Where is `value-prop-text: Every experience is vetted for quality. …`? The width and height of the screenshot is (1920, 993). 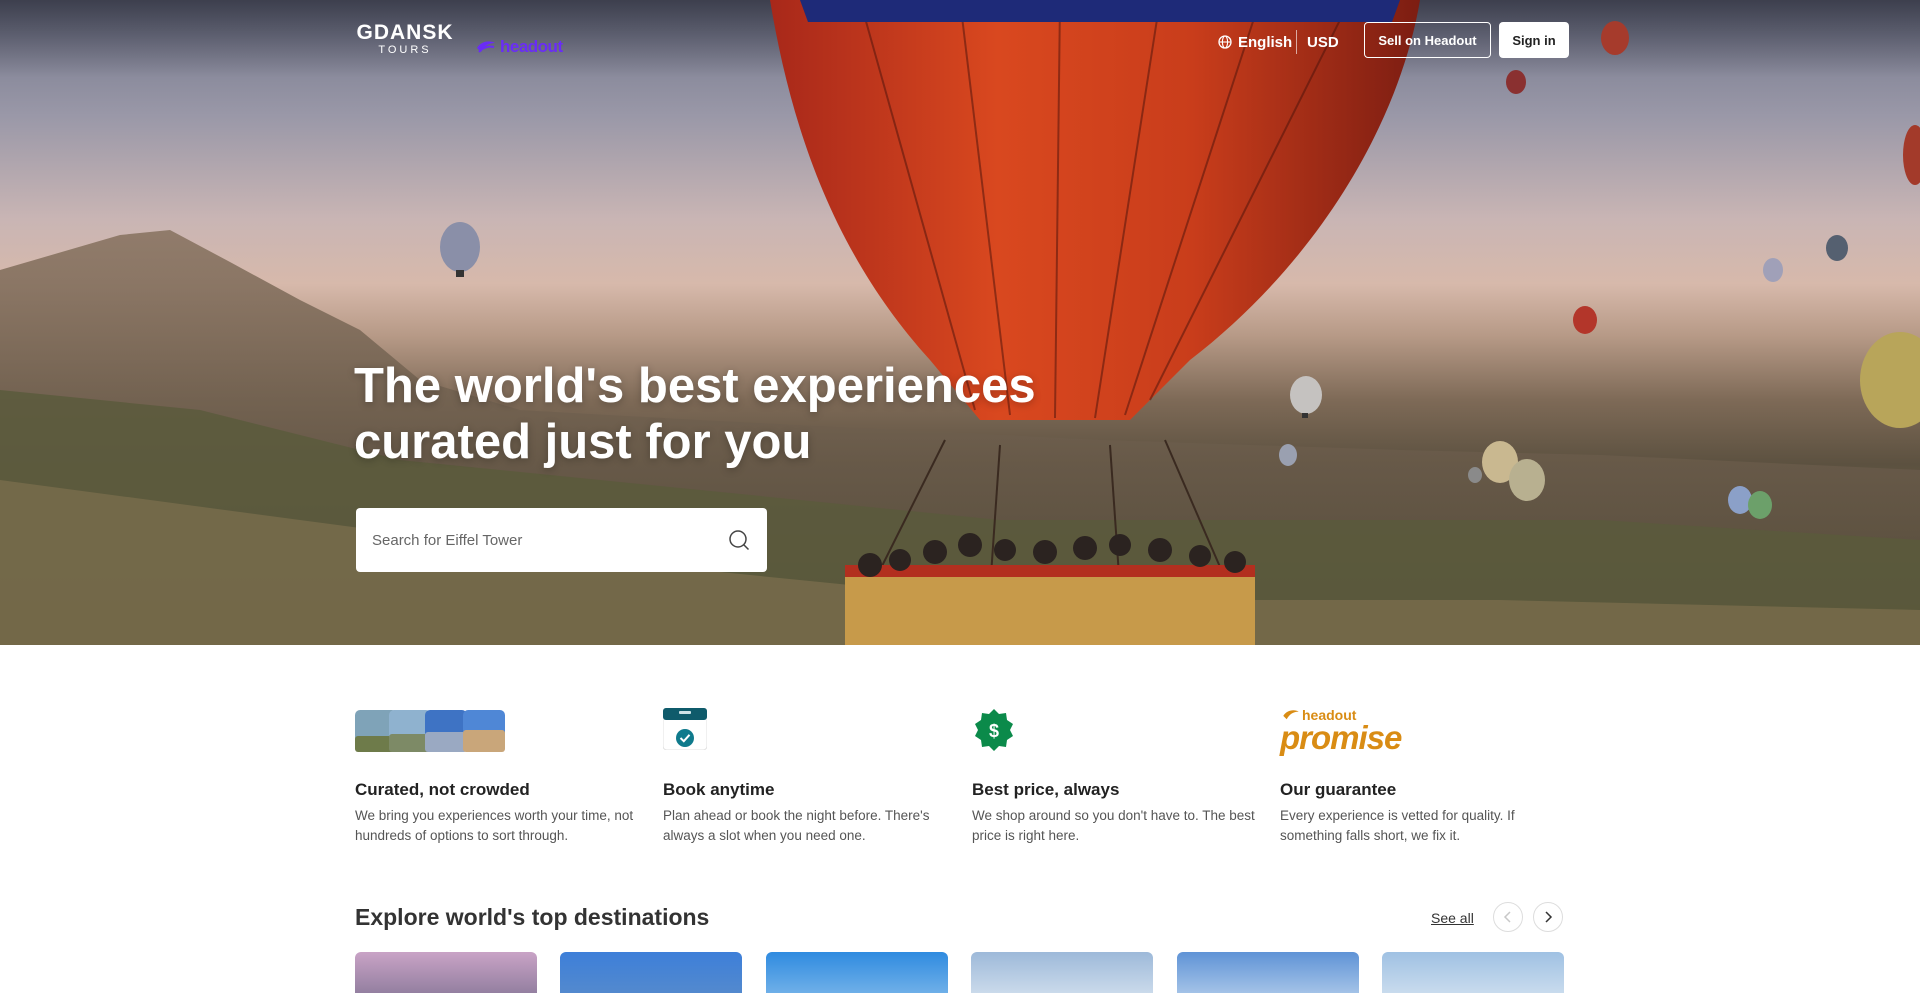 value-prop-text: Every experience is vetted for quality. … is located at coordinates (1397, 825).